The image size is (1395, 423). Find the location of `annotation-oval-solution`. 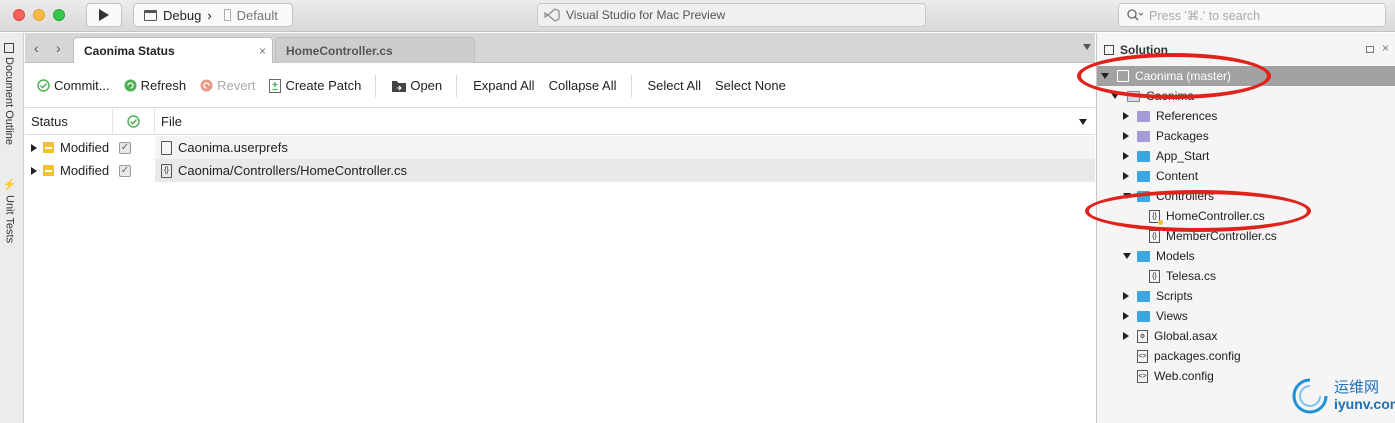

annotation-oval-solution is located at coordinates (1174, 76).